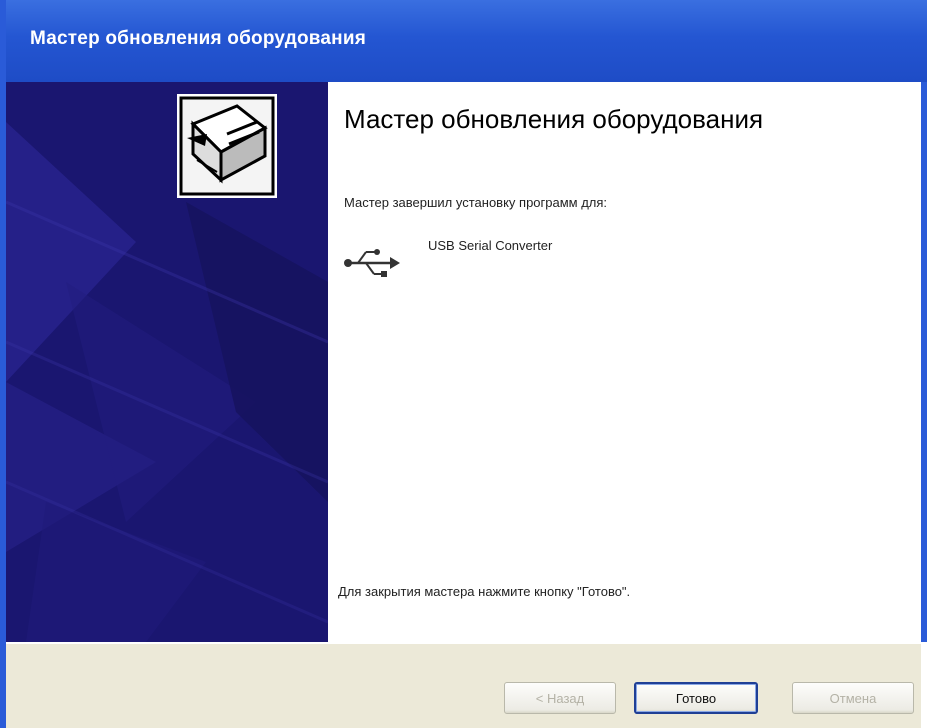  Describe the element at coordinates (463, 685) in the screenshot. I see `button-bar: < Назад Готово Отмена` at that location.